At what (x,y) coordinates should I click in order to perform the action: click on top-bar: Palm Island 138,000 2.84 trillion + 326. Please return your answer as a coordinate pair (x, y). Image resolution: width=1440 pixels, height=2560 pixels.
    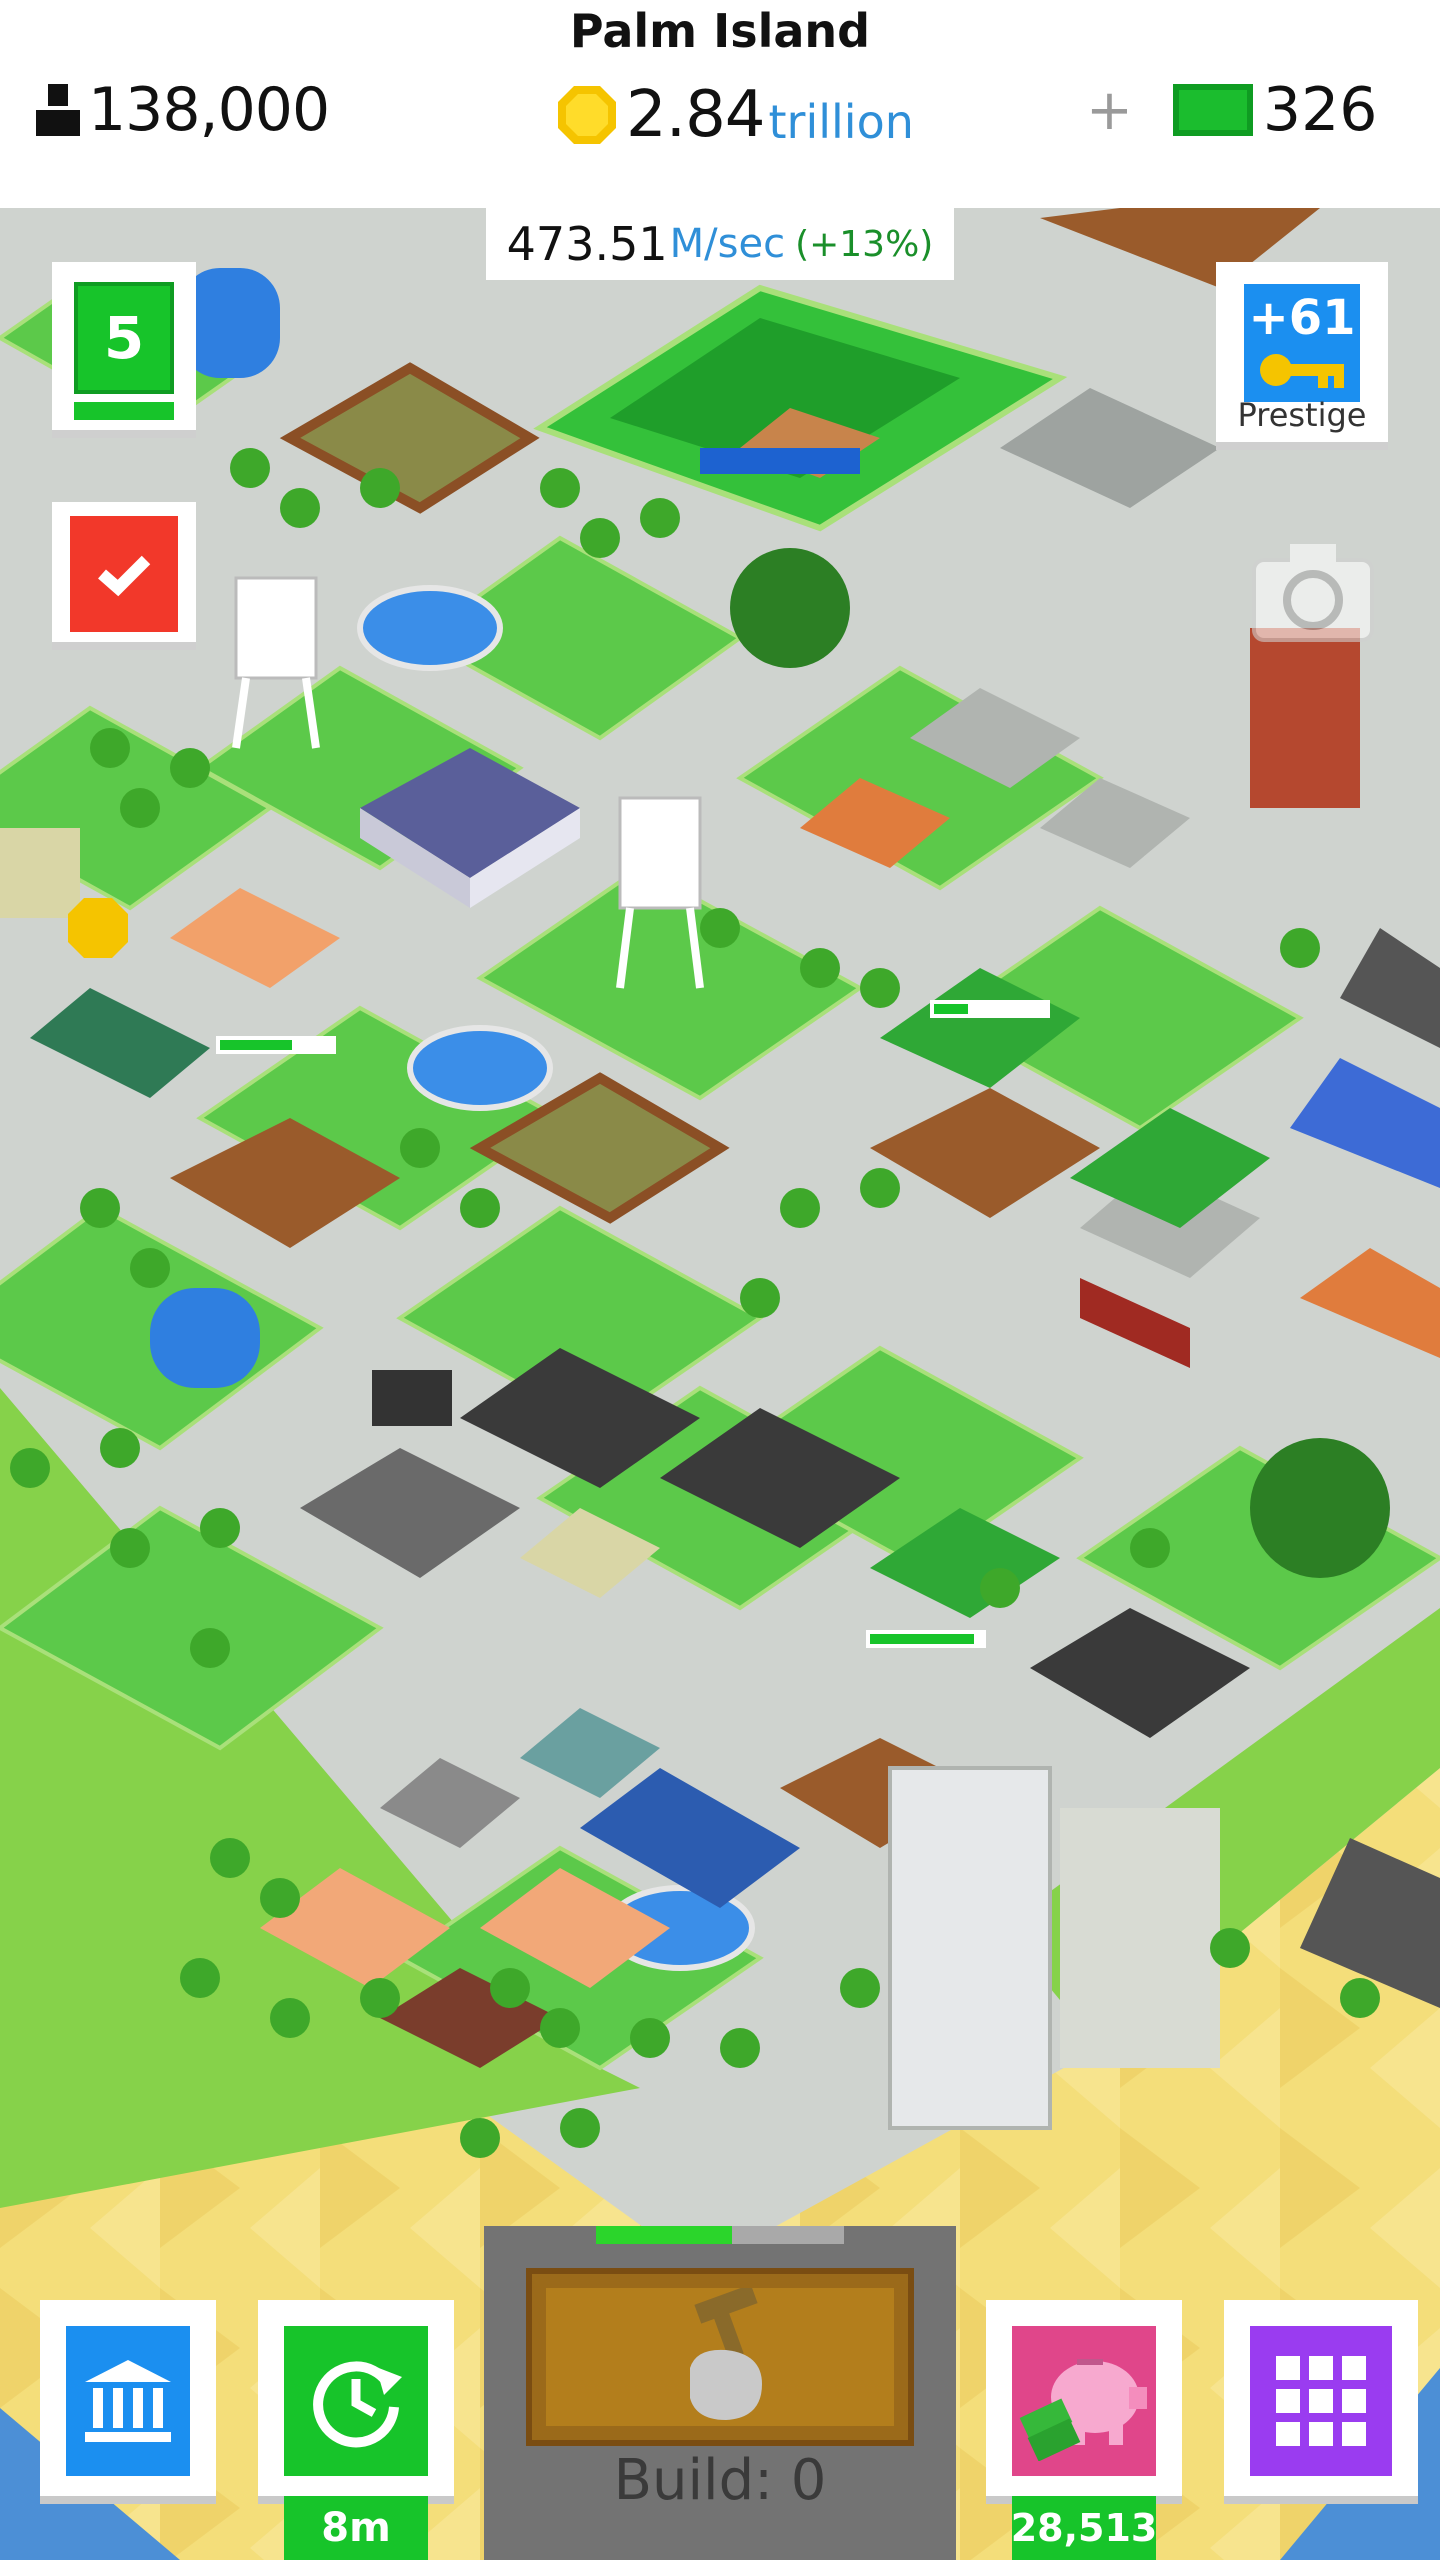
    Looking at the image, I should click on (720, 104).